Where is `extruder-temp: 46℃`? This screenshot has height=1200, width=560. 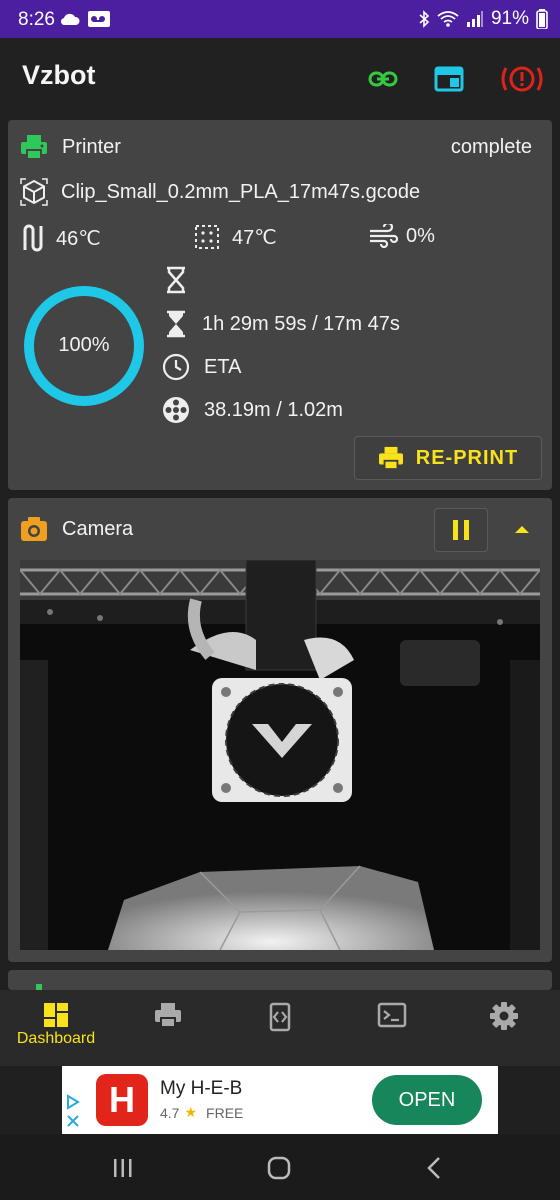 extruder-temp: 46℃ is located at coordinates (60, 238).